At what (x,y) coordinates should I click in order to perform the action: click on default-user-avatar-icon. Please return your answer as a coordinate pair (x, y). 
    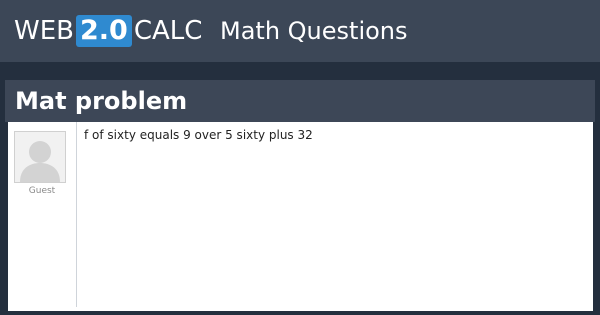
    Looking at the image, I should click on (40, 157).